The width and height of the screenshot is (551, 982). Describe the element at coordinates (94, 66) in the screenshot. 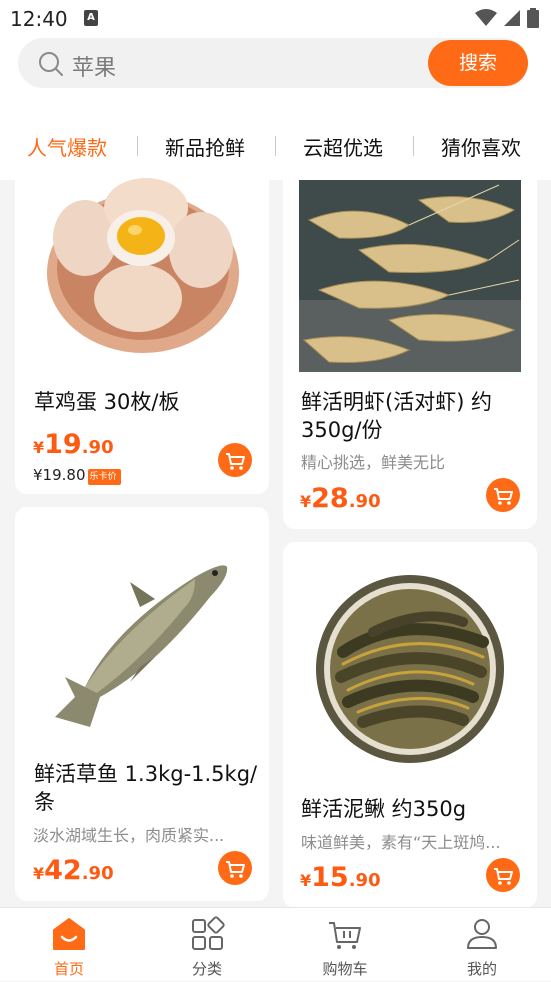

I see `search-input: 苹果` at that location.